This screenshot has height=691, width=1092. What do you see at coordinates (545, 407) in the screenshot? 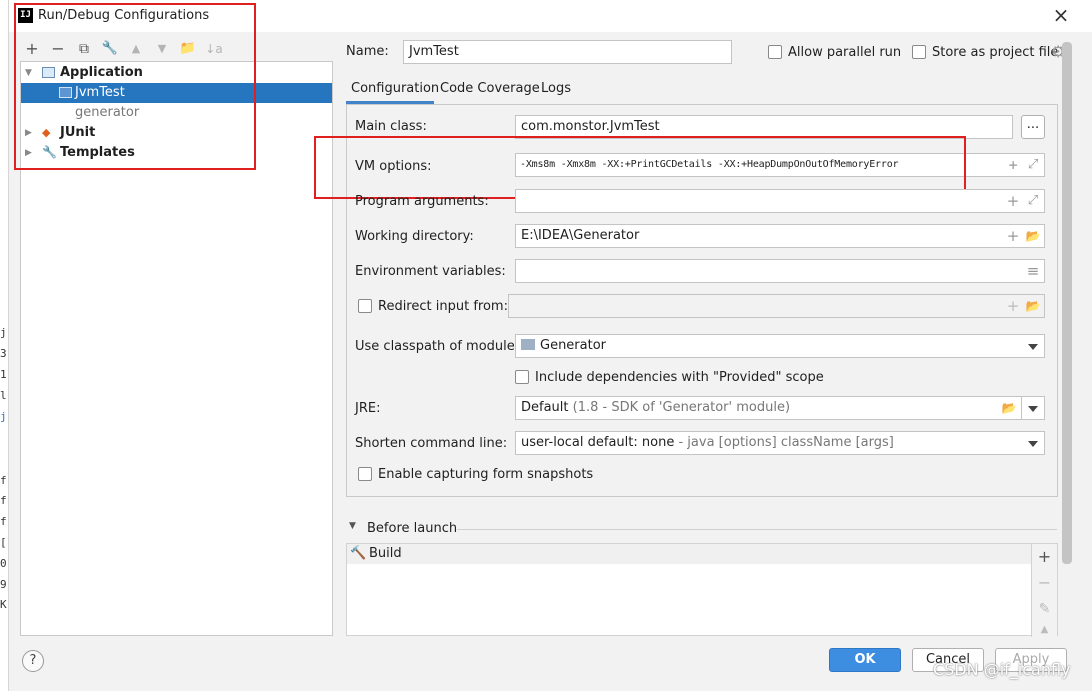
I see `jre-value: Default` at bounding box center [545, 407].